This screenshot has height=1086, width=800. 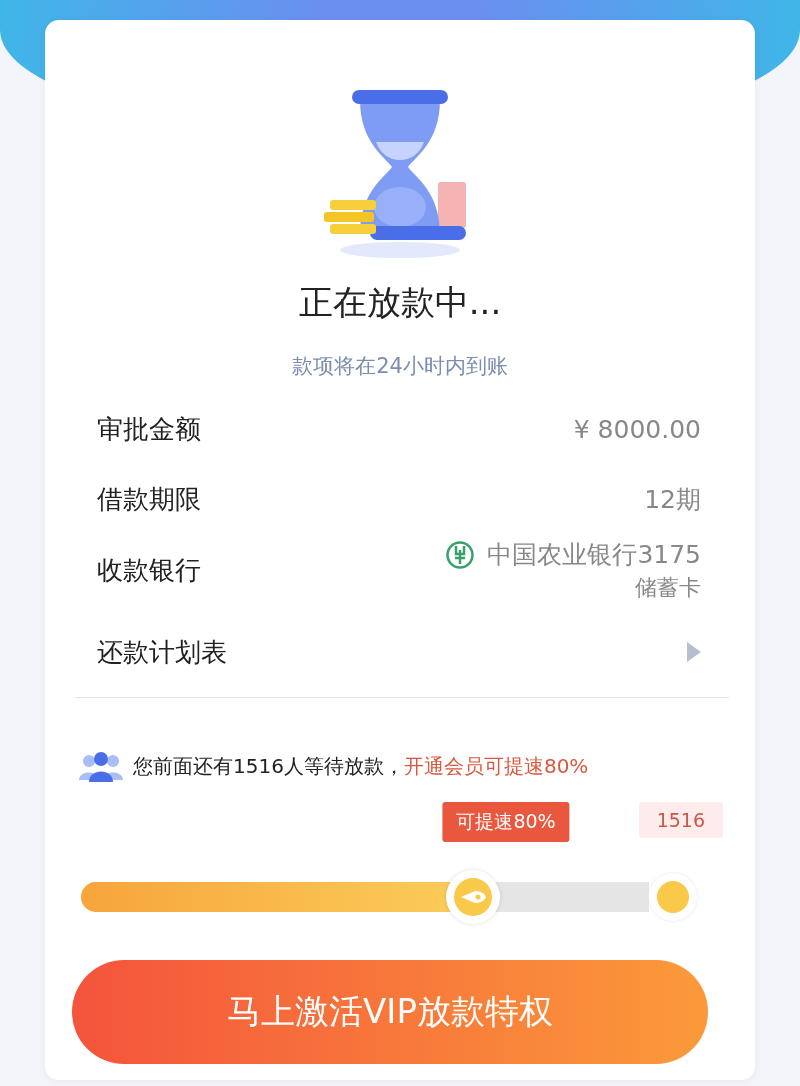 What do you see at coordinates (668, 588) in the screenshot?
I see `card-type: 储蓄卡` at bounding box center [668, 588].